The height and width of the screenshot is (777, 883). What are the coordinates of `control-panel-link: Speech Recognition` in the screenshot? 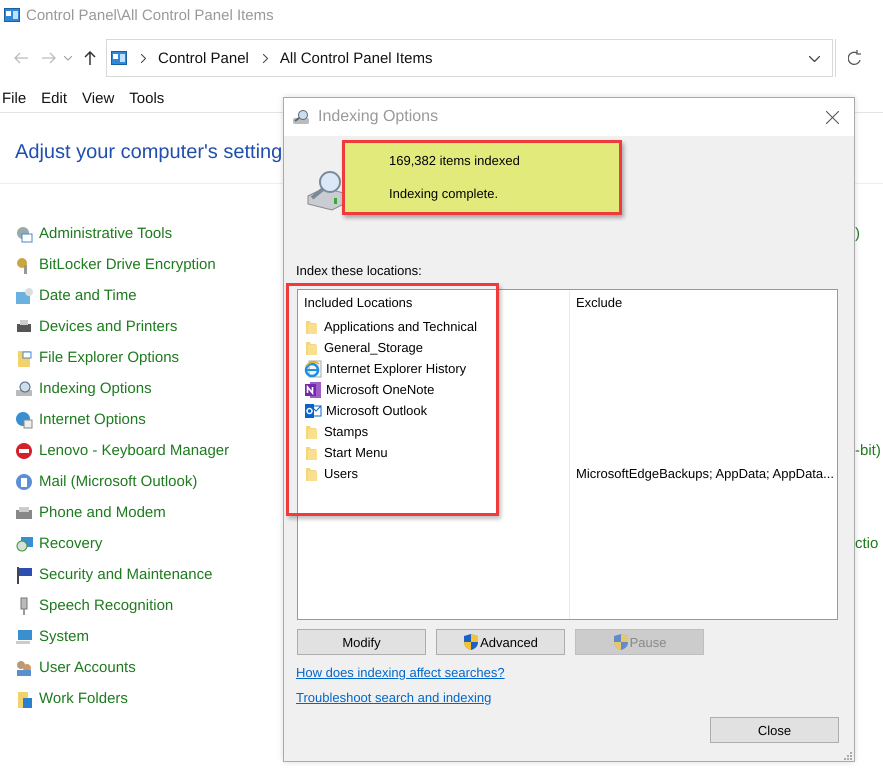 It's located at (106, 605).